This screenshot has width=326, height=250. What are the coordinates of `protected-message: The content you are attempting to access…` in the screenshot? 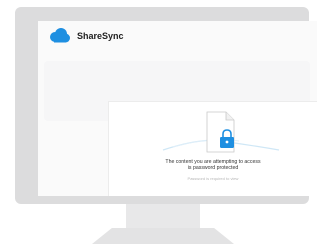 It's located at (213, 165).